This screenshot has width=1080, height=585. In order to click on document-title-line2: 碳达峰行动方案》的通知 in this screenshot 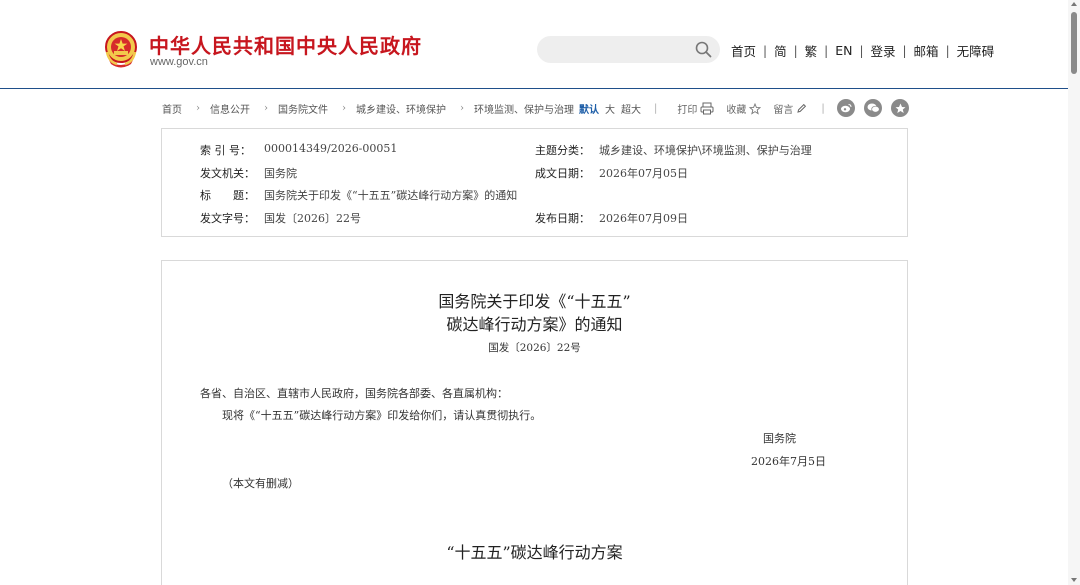, I will do `click(534, 324)`.